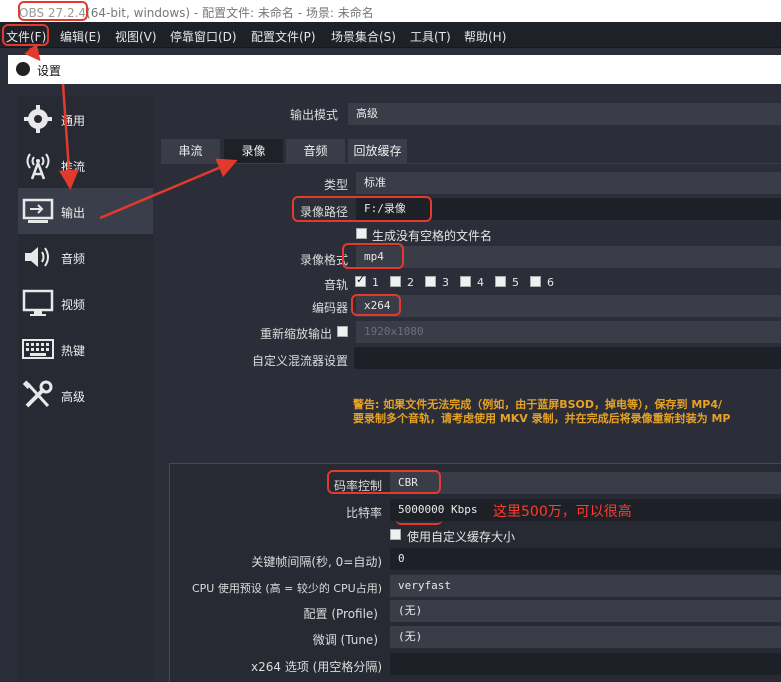  Describe the element at coordinates (286, 588) in the screenshot. I see `cpu-preset-label: CPU 使用预设 (高 = 较少的 CPU占用)` at that location.